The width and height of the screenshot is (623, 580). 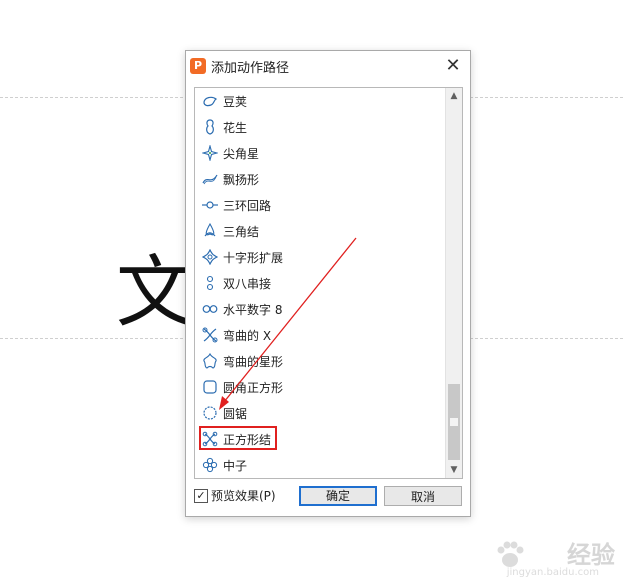 I want to click on list-scrollbar: ▲ ▼, so click(x=453, y=283).